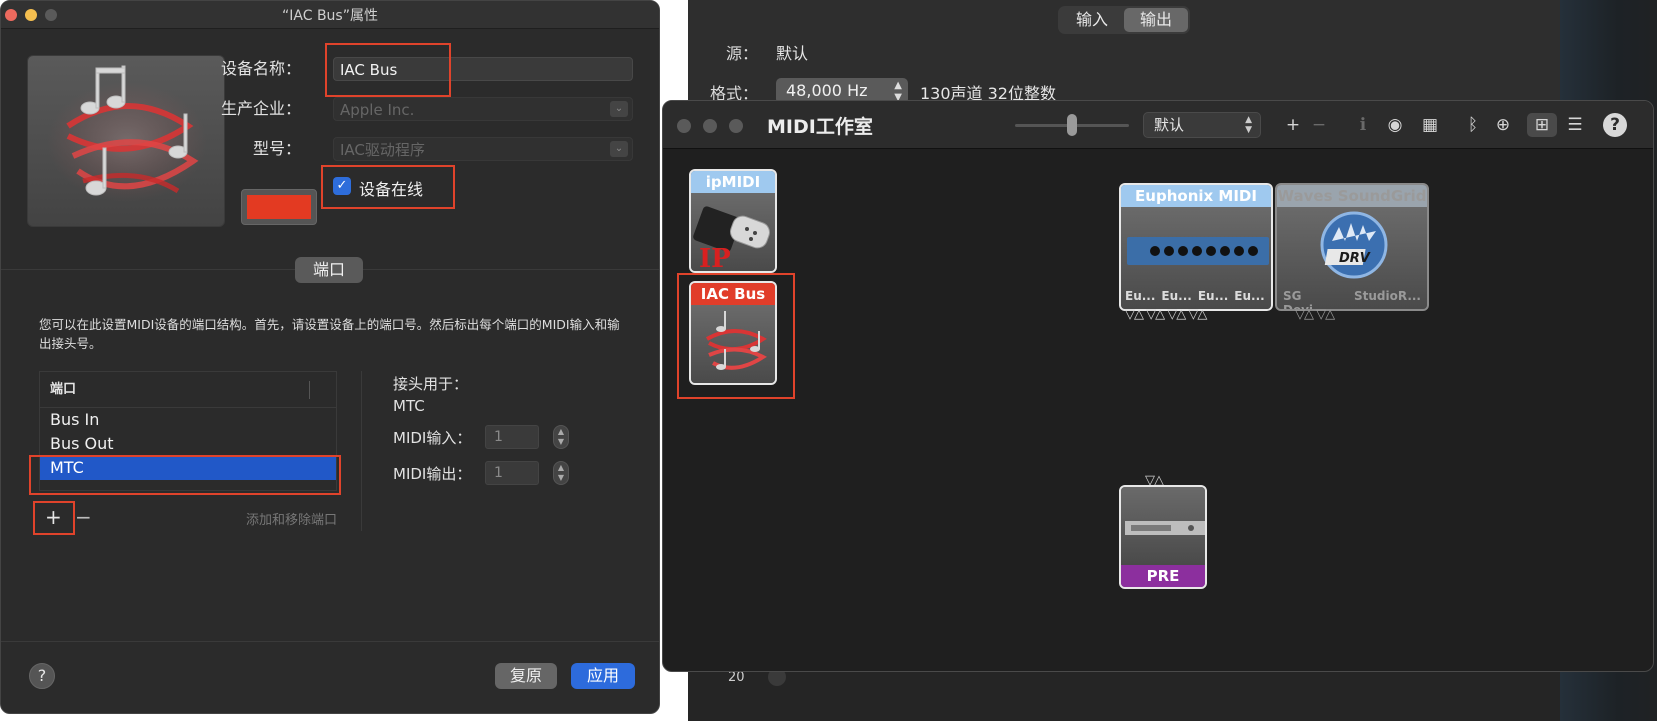  Describe the element at coordinates (260, 108) in the screenshot. I see `manufacturer-label: 生产企业：` at that location.